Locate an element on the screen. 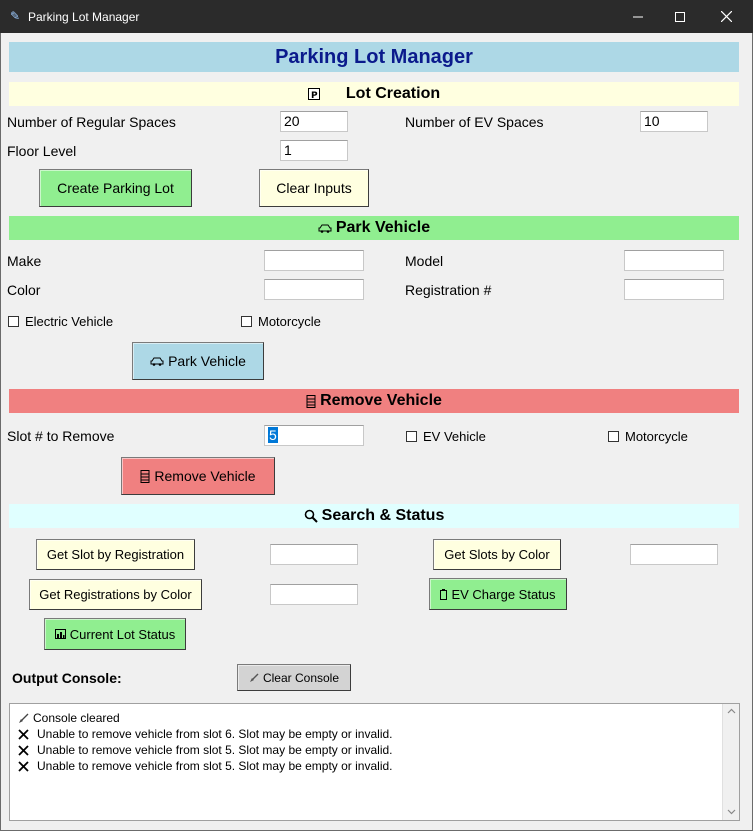 The width and height of the screenshot is (753, 831). get-slot-by-registration-button: Get Slot by Registration is located at coordinates (115, 554).